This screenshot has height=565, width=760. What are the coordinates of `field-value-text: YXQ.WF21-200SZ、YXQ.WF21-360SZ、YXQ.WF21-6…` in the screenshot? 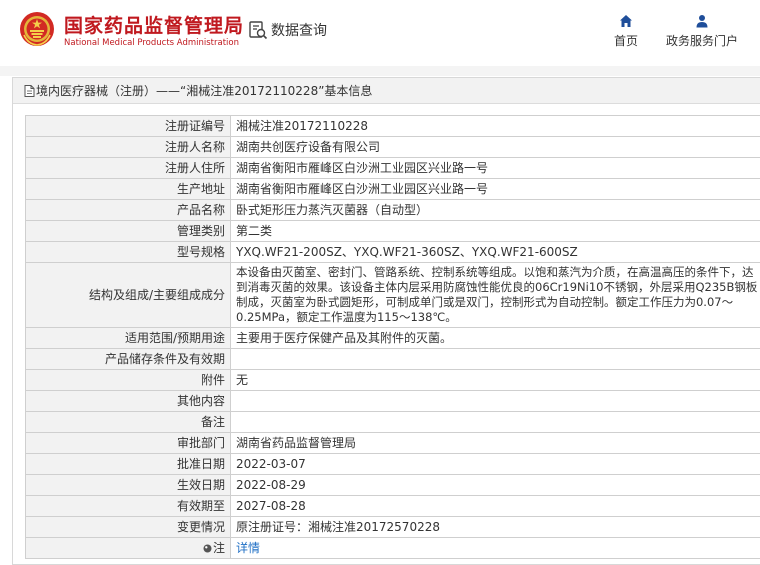 It's located at (407, 251).